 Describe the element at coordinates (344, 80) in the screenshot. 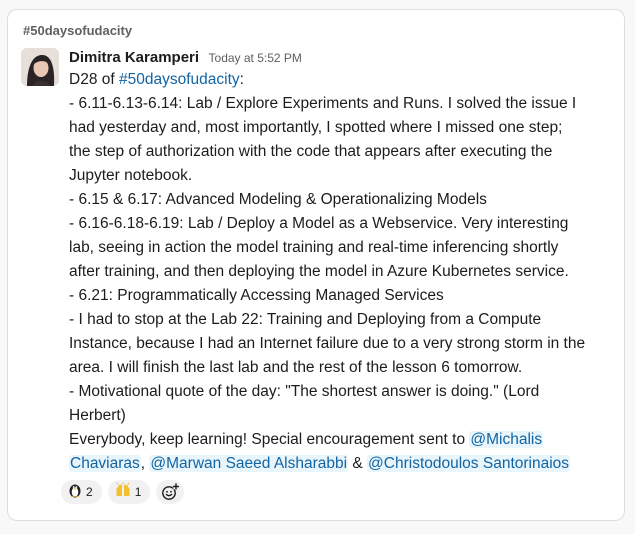

I see `message-intro: D28 of #50daysofudacity:` at that location.